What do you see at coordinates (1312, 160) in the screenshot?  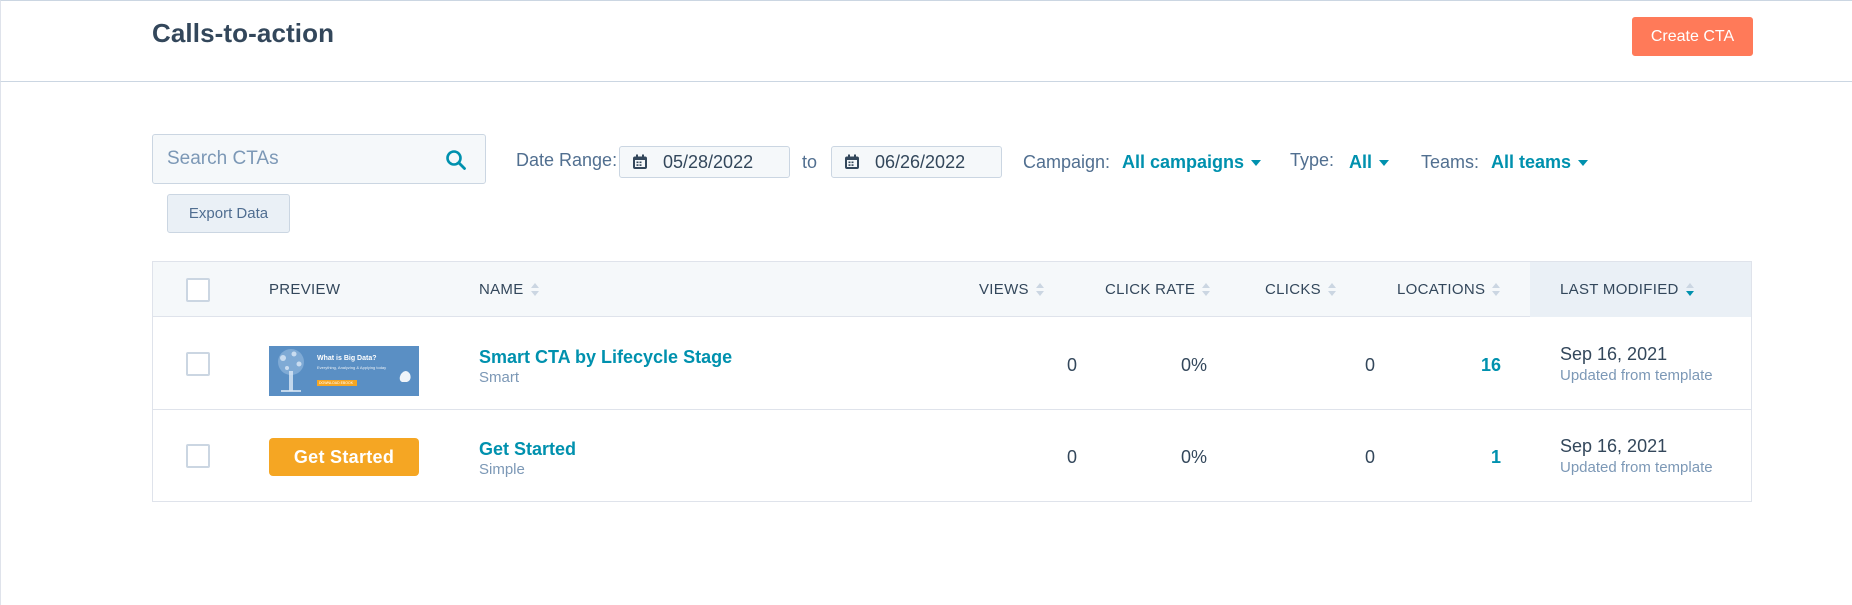 I see `type-label: Type:` at bounding box center [1312, 160].